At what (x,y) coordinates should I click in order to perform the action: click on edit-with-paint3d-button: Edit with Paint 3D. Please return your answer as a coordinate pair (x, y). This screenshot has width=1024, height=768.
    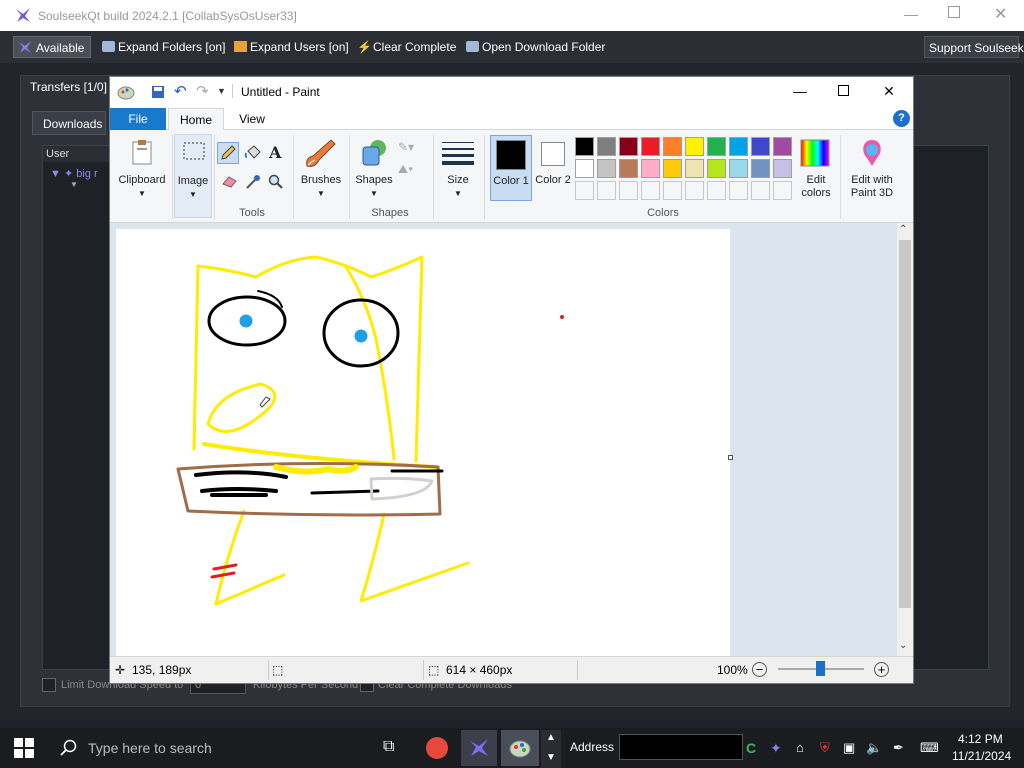
    Looking at the image, I should click on (872, 167).